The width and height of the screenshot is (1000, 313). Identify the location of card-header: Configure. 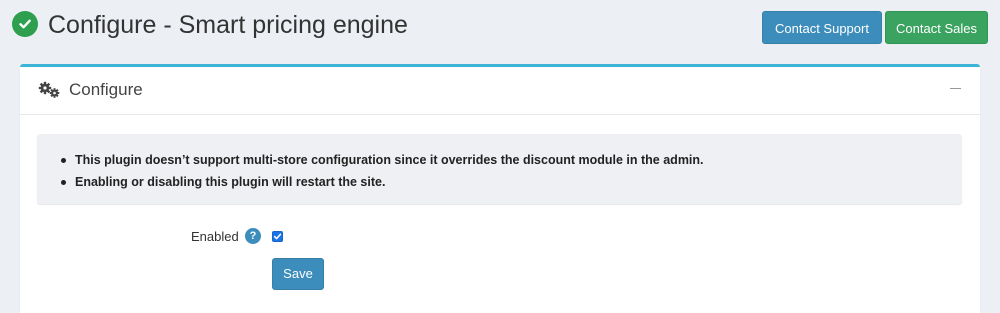
(500, 91).